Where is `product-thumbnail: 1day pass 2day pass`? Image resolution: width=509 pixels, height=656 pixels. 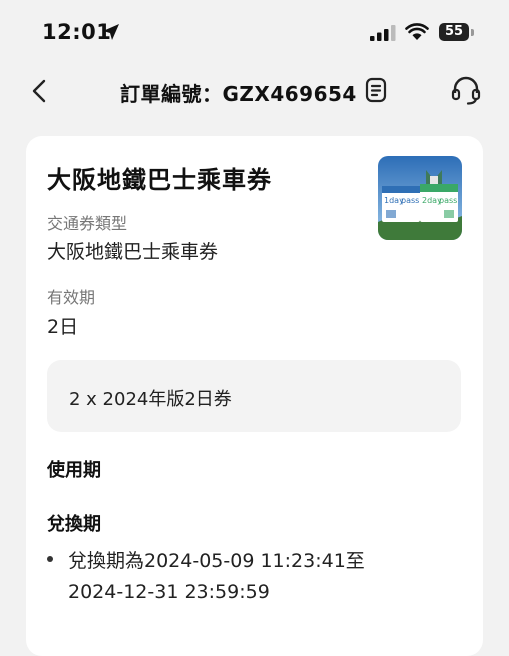 product-thumbnail: 1day pass 2day pass is located at coordinates (420, 198).